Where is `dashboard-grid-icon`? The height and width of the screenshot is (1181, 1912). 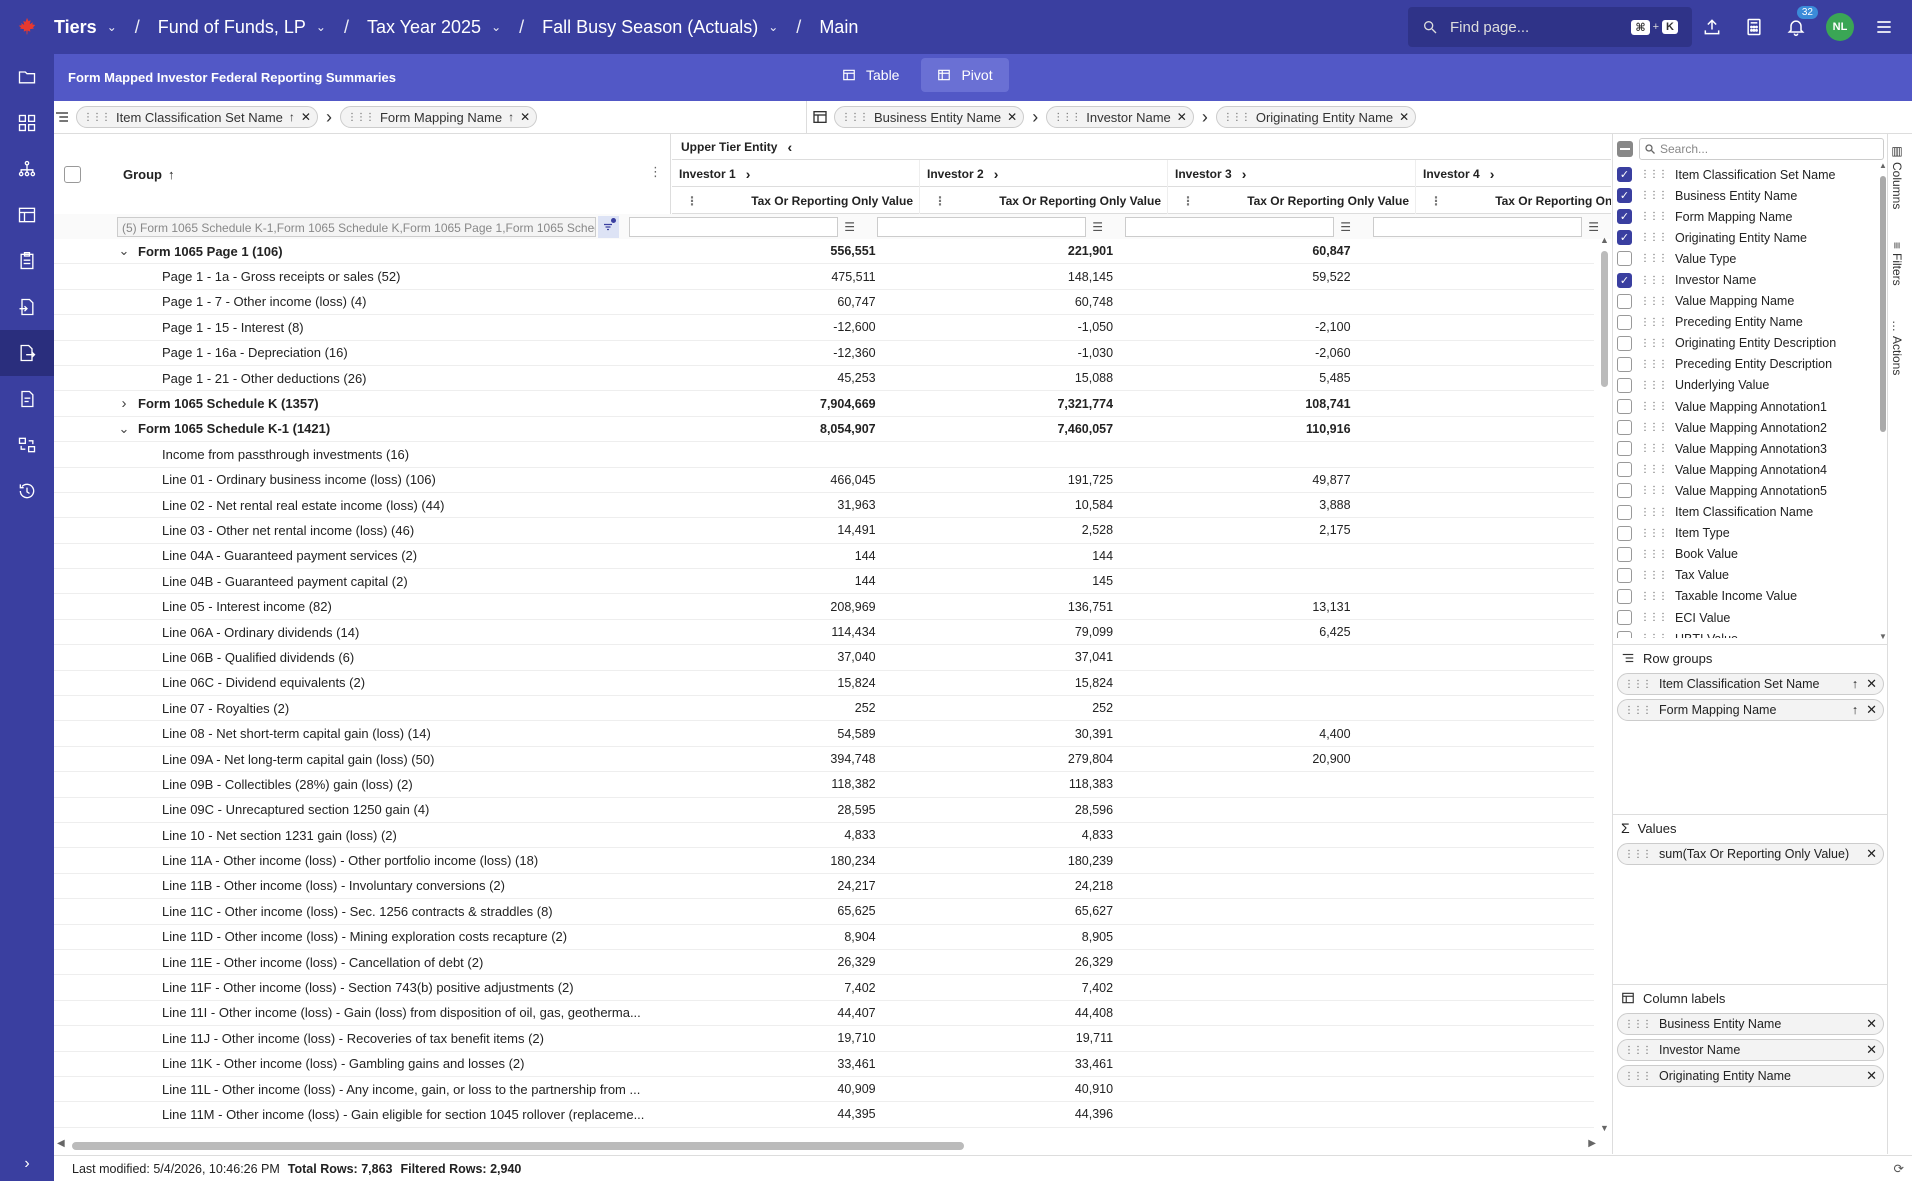
dashboard-grid-icon is located at coordinates (27, 123).